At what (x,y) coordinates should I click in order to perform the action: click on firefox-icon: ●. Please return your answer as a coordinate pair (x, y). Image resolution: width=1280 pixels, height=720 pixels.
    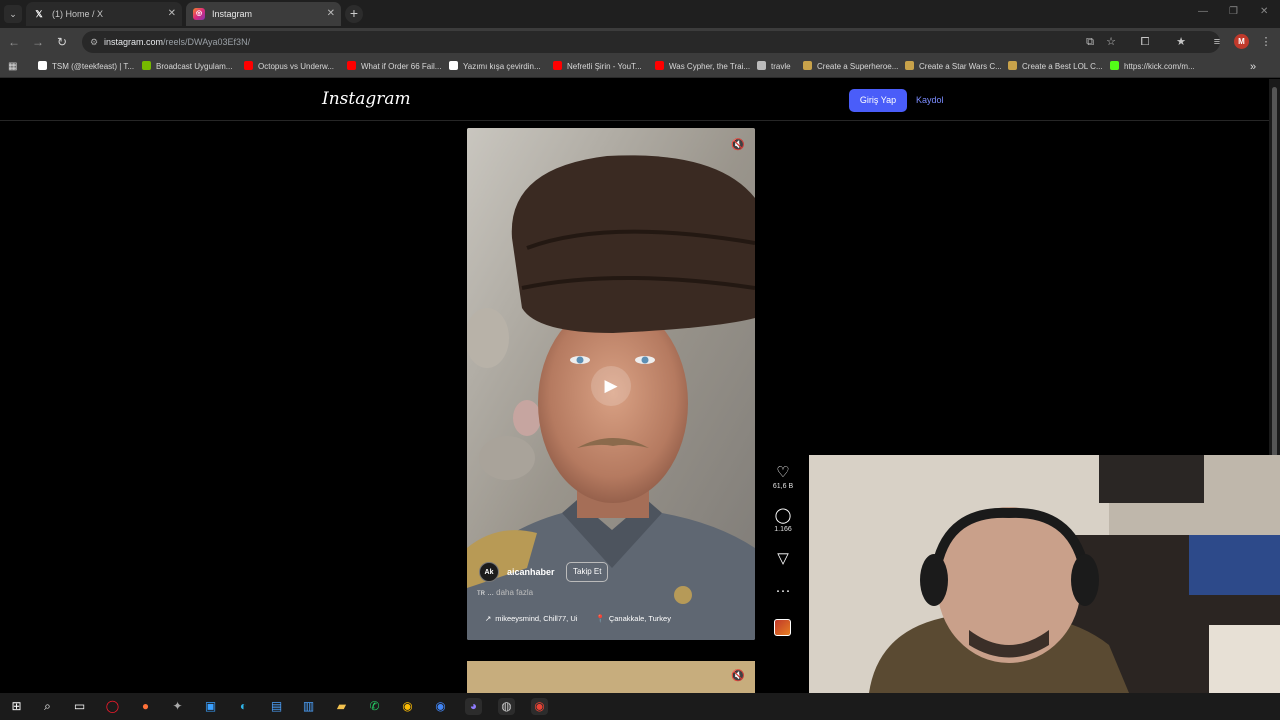
    Looking at the image, I should click on (145, 706).